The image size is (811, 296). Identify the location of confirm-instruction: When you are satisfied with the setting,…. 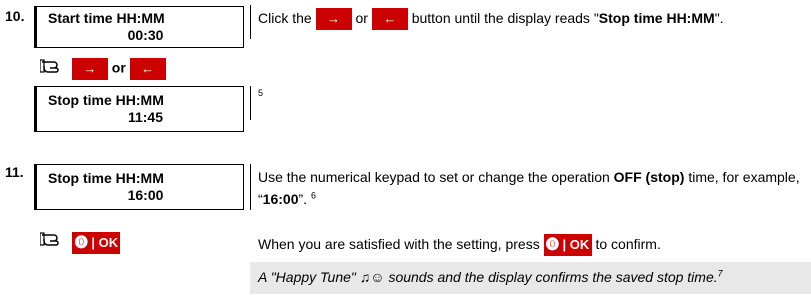
(530, 245).